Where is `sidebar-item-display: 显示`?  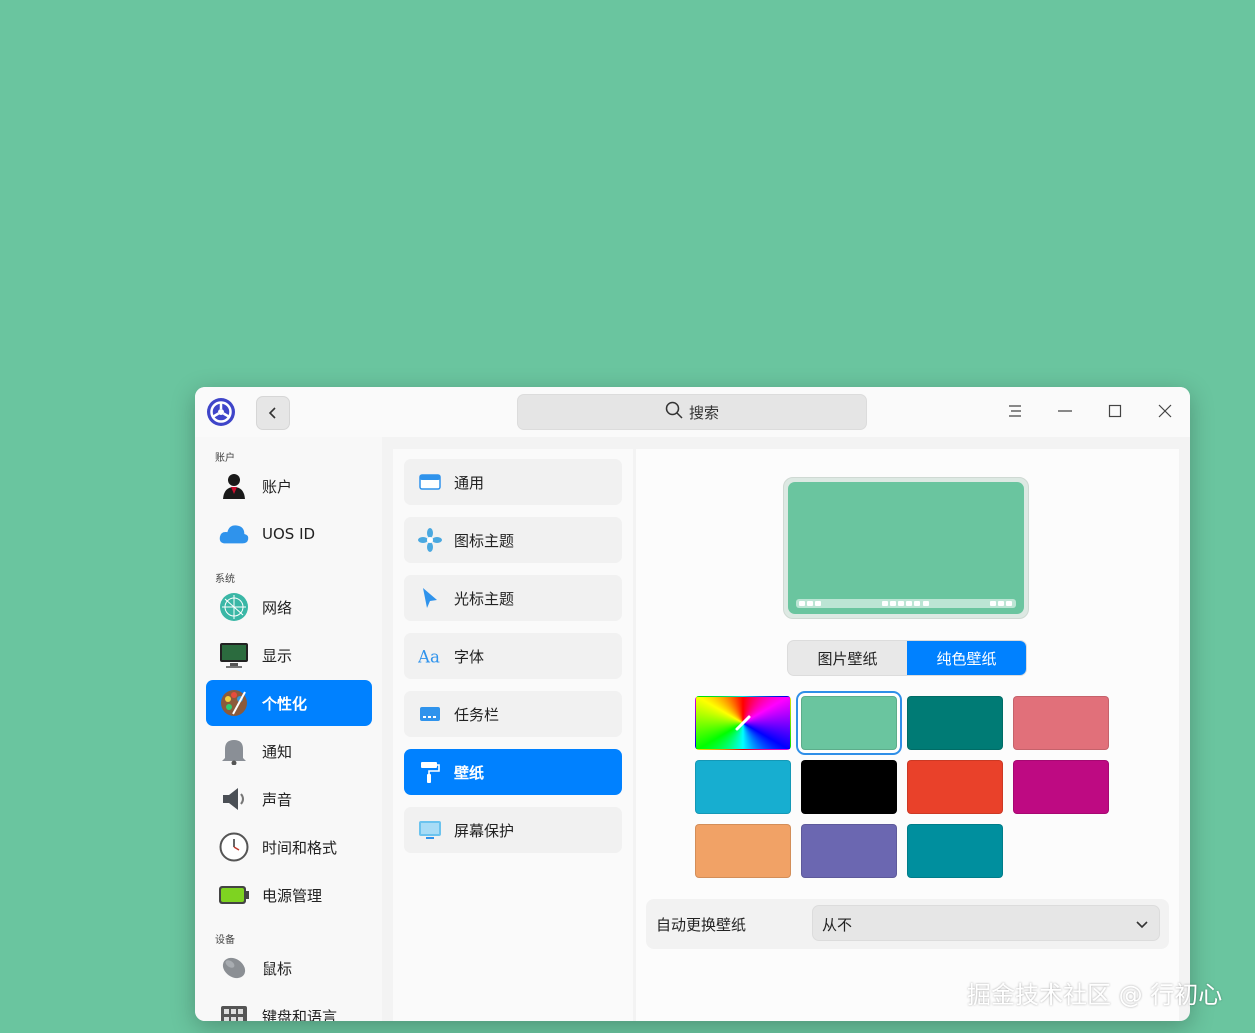
sidebar-item-display: 显示 is located at coordinates (289, 655).